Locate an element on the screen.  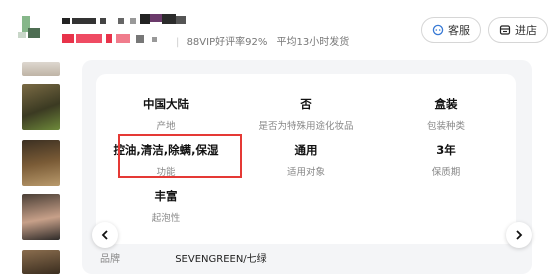
param-special-use: 否 是否为特殊用途化妆品 is located at coordinates (306, 114).